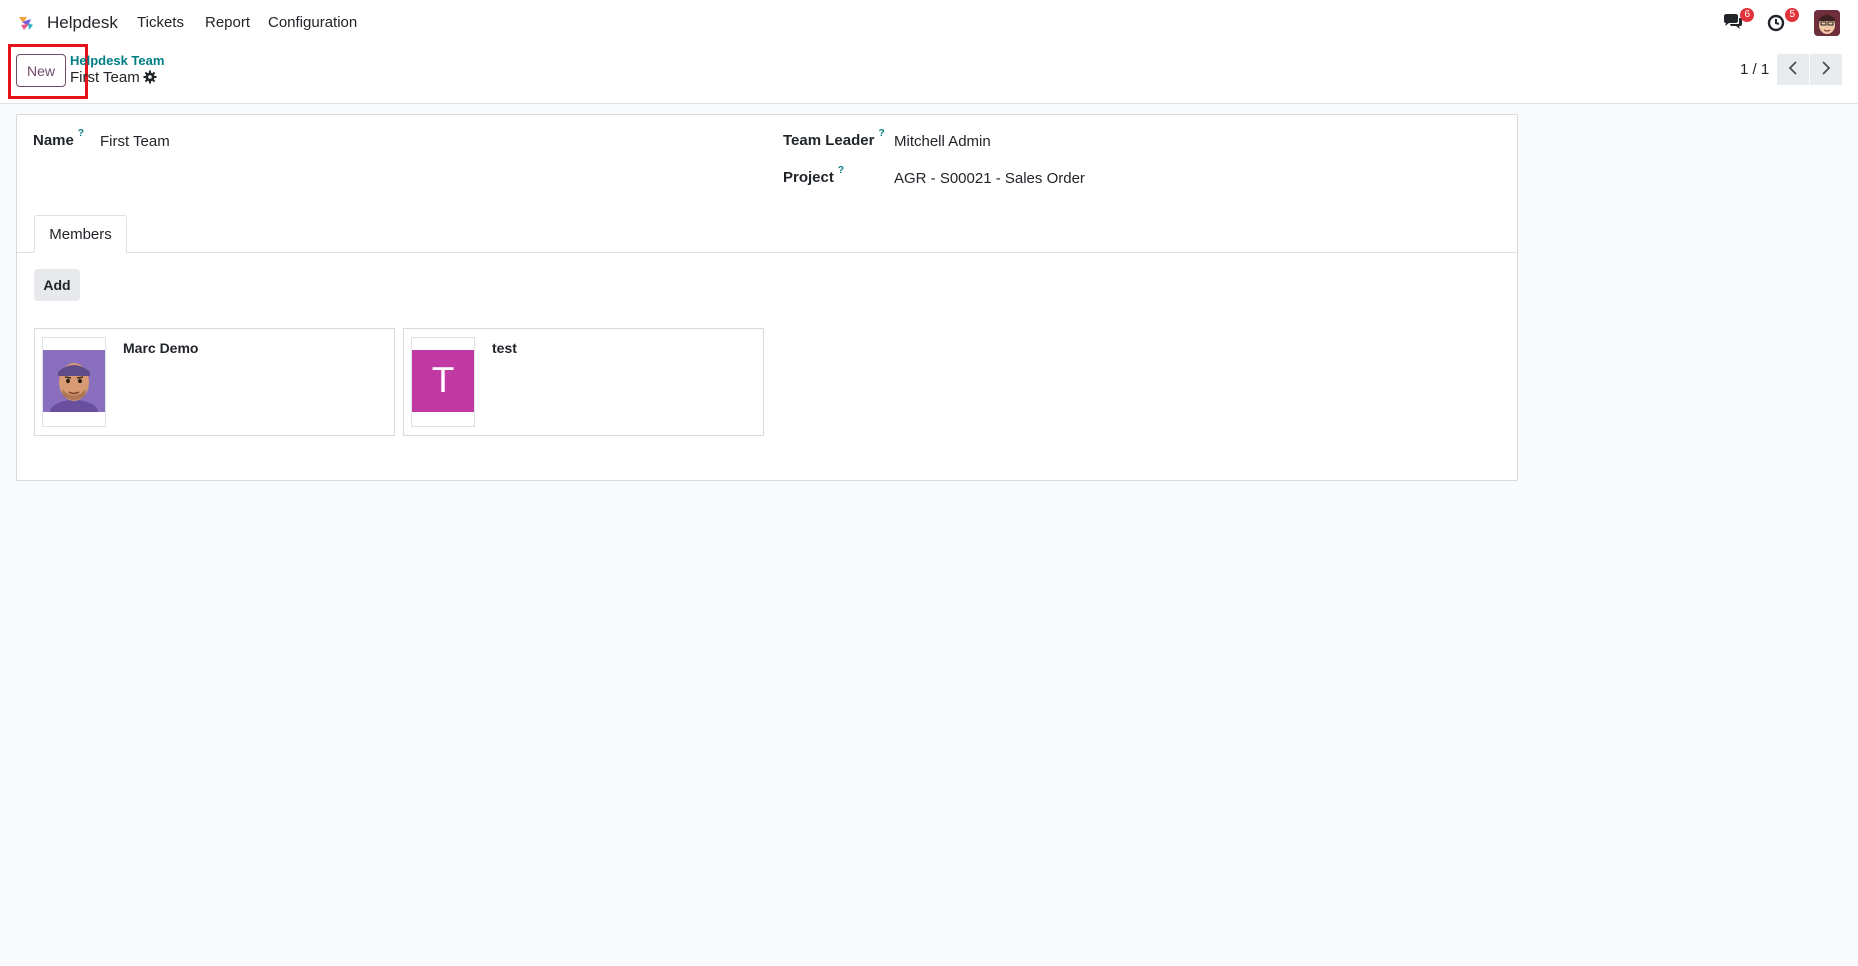 Image resolution: width=1858 pixels, height=966 pixels. I want to click on project-label: Project?, so click(813, 175).